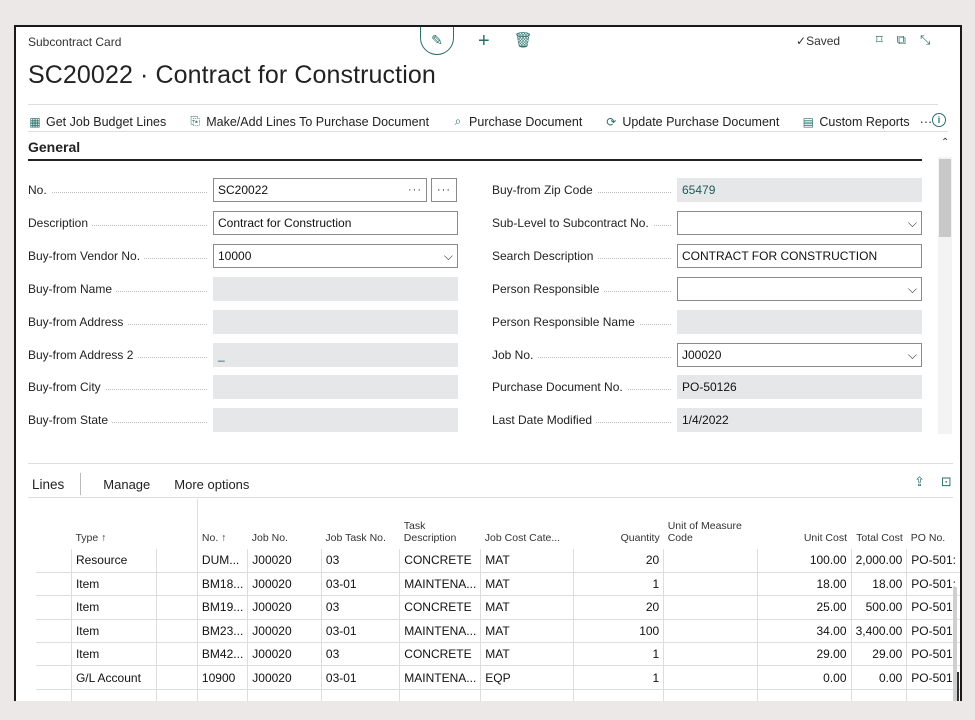 The image size is (975, 720). I want to click on general-section-title: General, so click(54, 147).